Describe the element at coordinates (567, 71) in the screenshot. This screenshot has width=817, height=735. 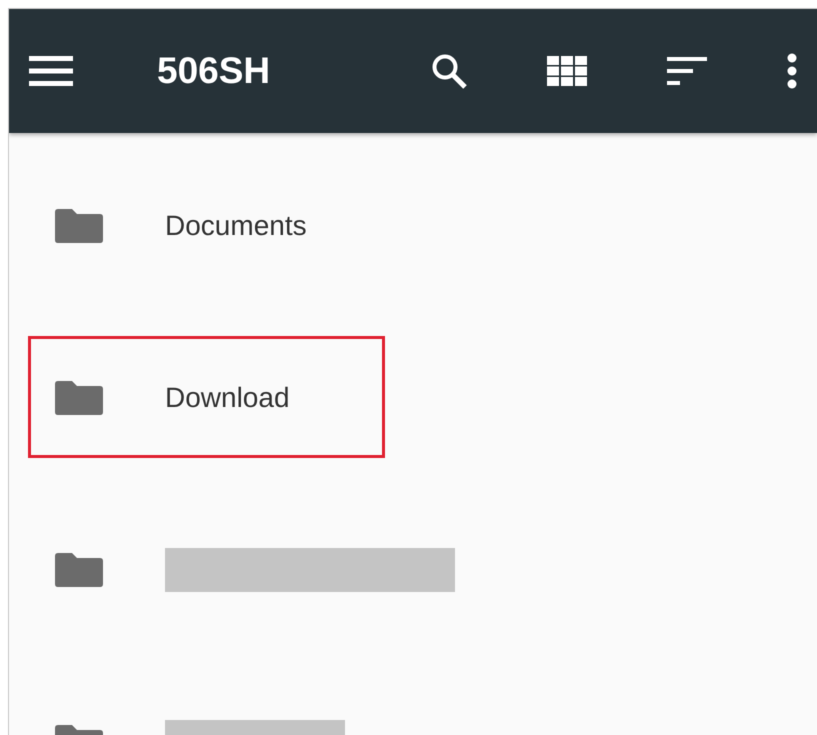
I see `grid-view-icon` at that location.